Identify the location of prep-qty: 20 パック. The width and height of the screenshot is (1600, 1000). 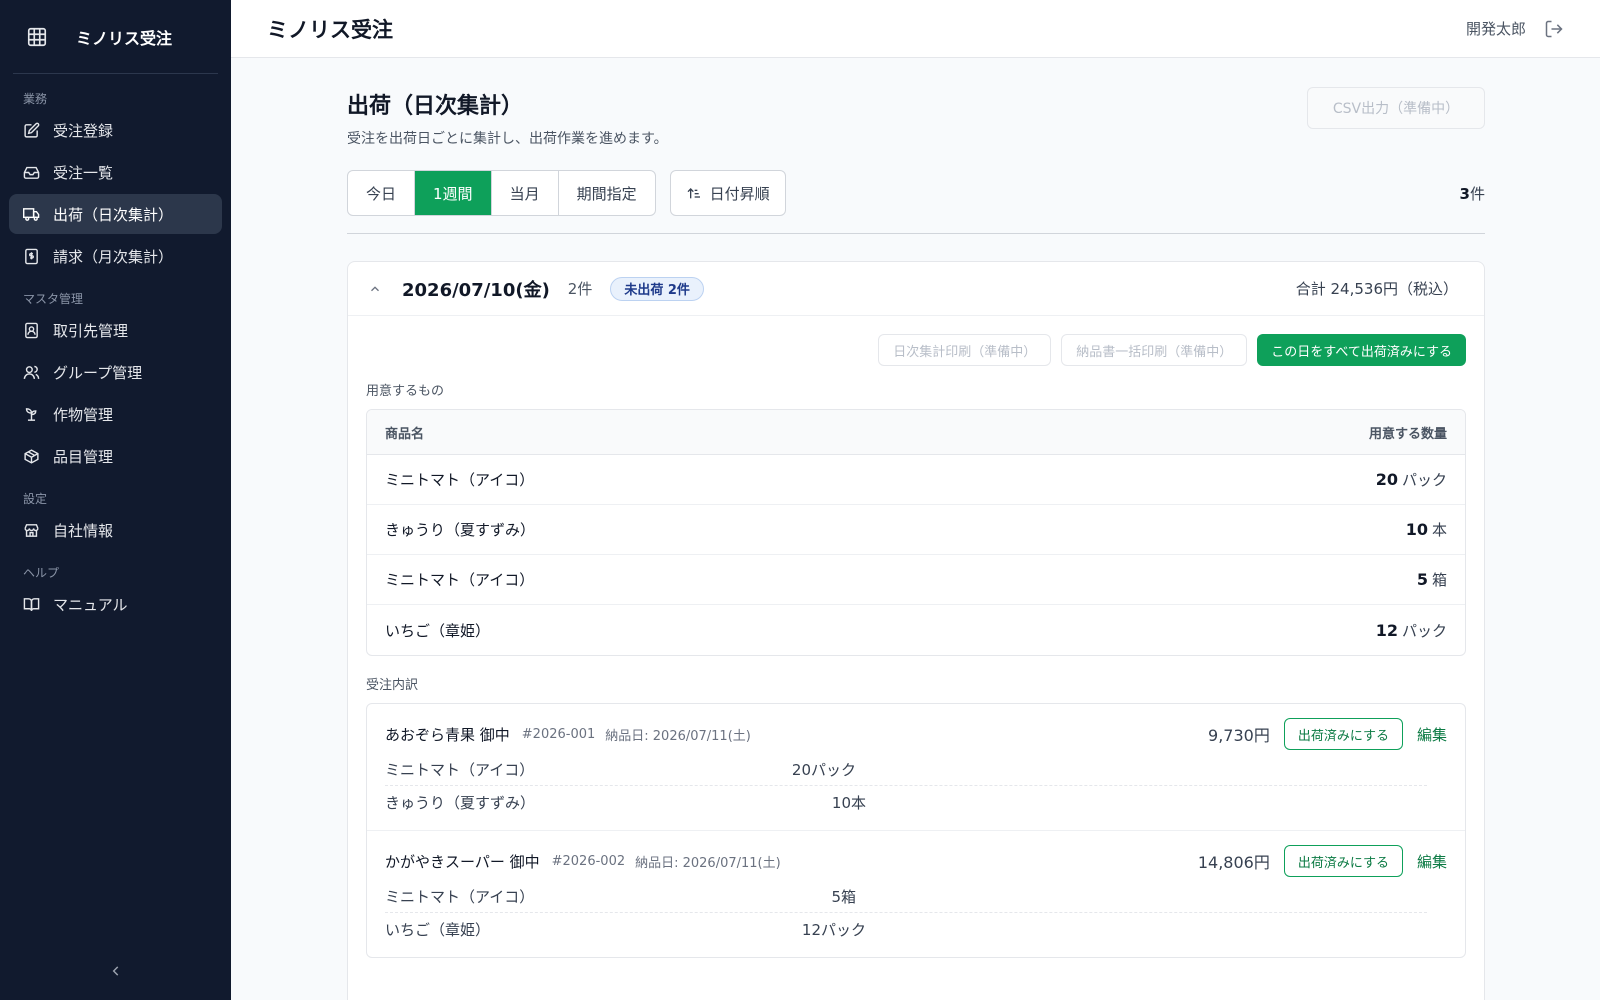
(1411, 479).